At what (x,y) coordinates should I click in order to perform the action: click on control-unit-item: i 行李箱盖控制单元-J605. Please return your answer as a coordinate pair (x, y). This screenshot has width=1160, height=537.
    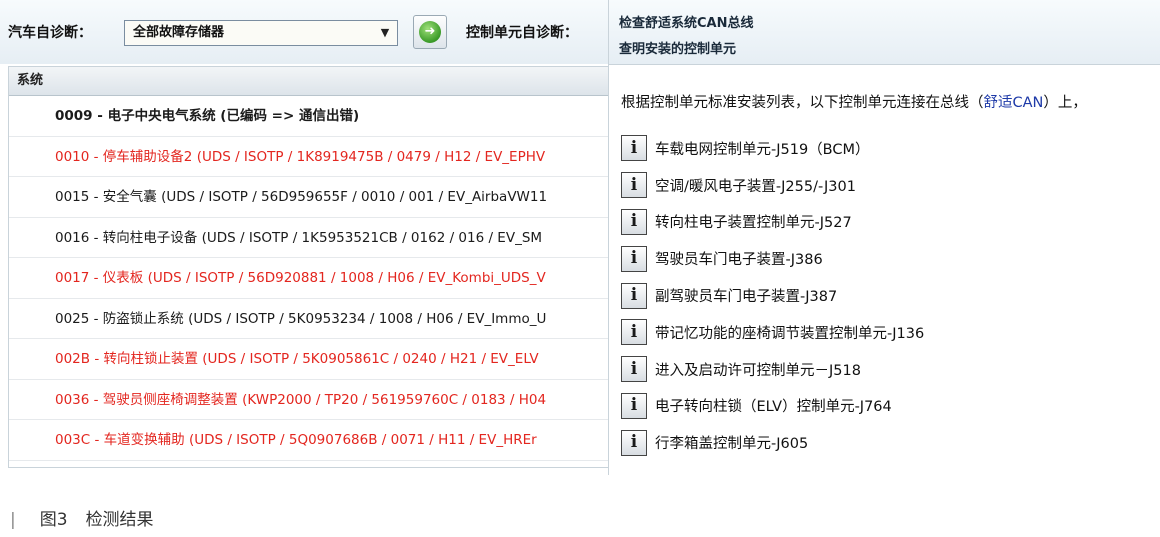
    Looking at the image, I should click on (772, 442).